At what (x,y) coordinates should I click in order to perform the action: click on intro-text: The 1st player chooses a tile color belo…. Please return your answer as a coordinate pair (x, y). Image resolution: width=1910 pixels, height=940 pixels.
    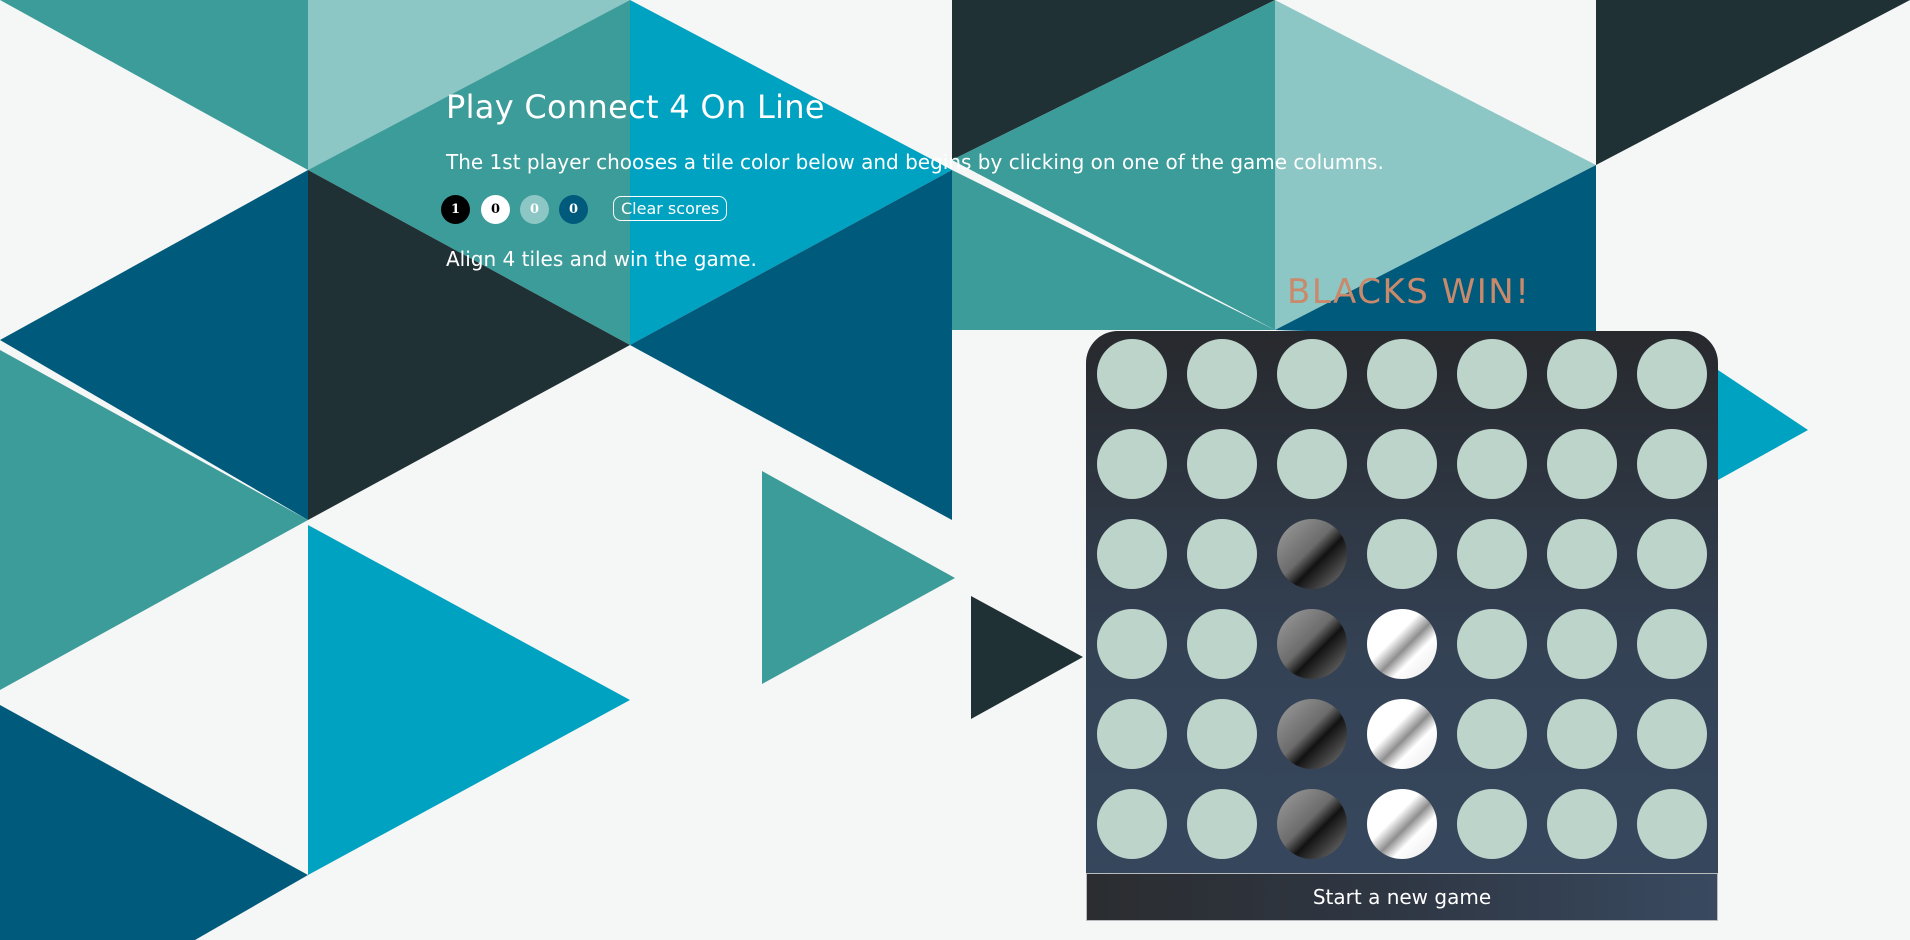
    Looking at the image, I should click on (915, 162).